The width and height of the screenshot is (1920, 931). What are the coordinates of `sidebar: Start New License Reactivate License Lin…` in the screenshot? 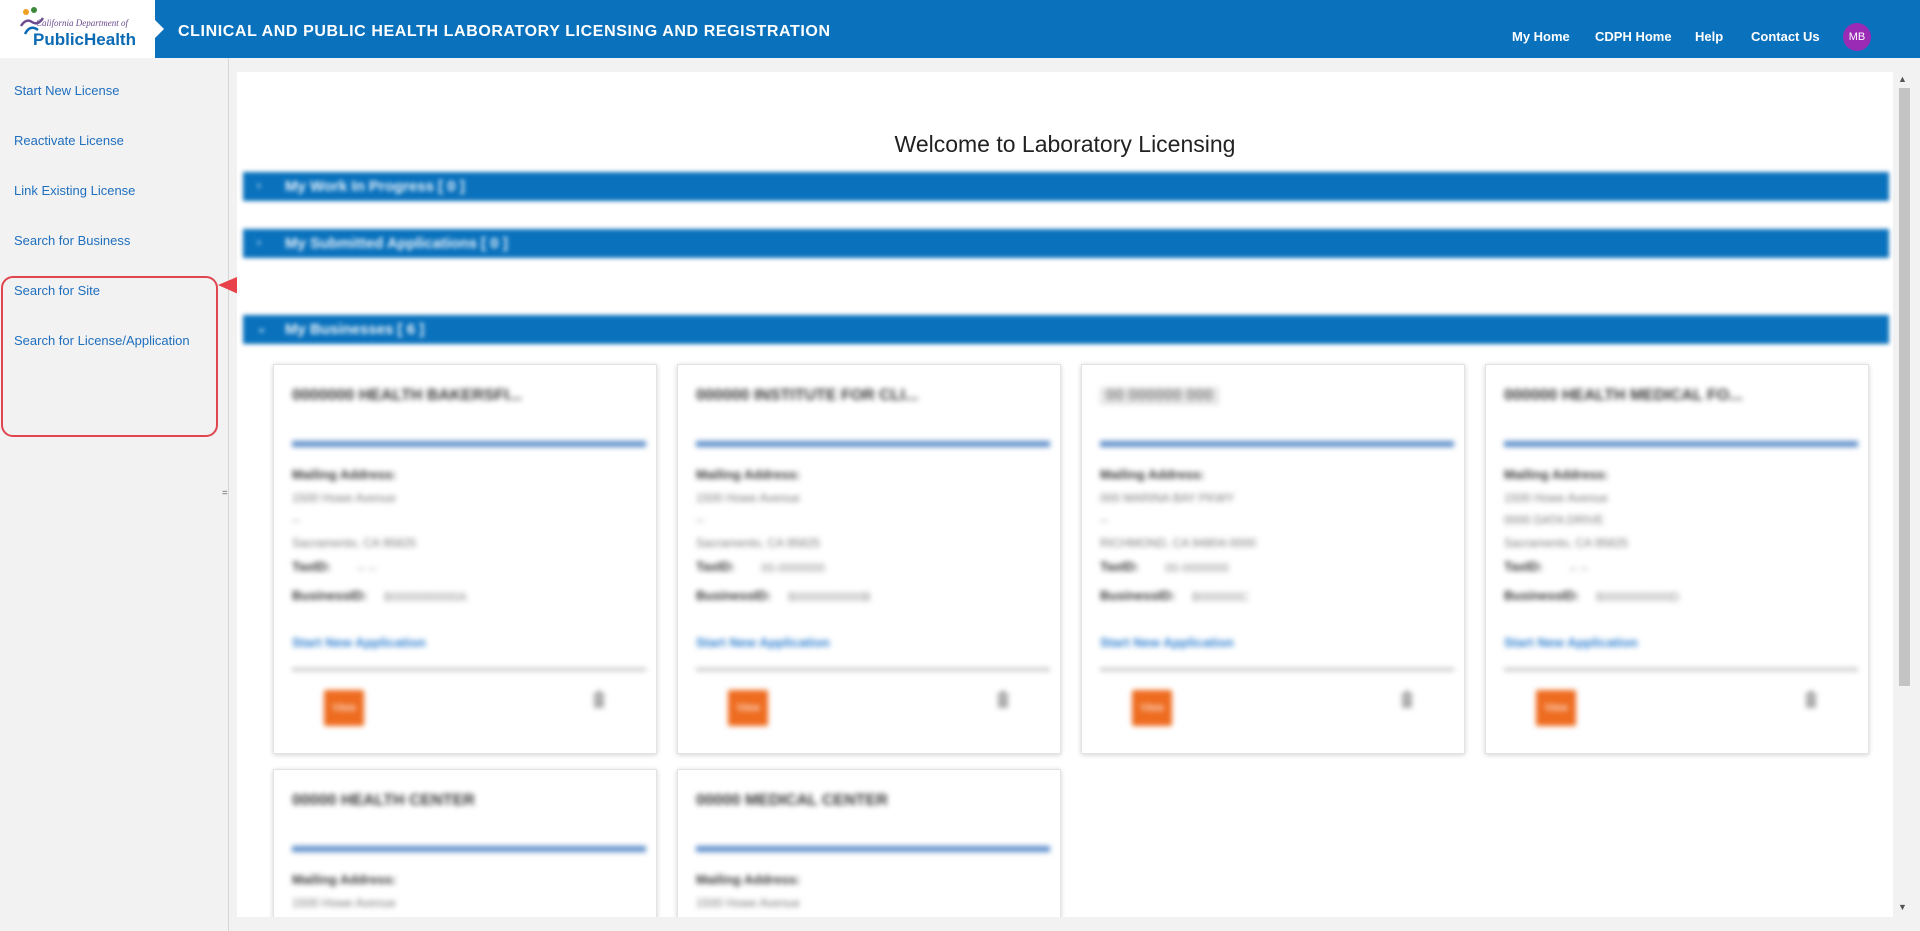 It's located at (114, 494).